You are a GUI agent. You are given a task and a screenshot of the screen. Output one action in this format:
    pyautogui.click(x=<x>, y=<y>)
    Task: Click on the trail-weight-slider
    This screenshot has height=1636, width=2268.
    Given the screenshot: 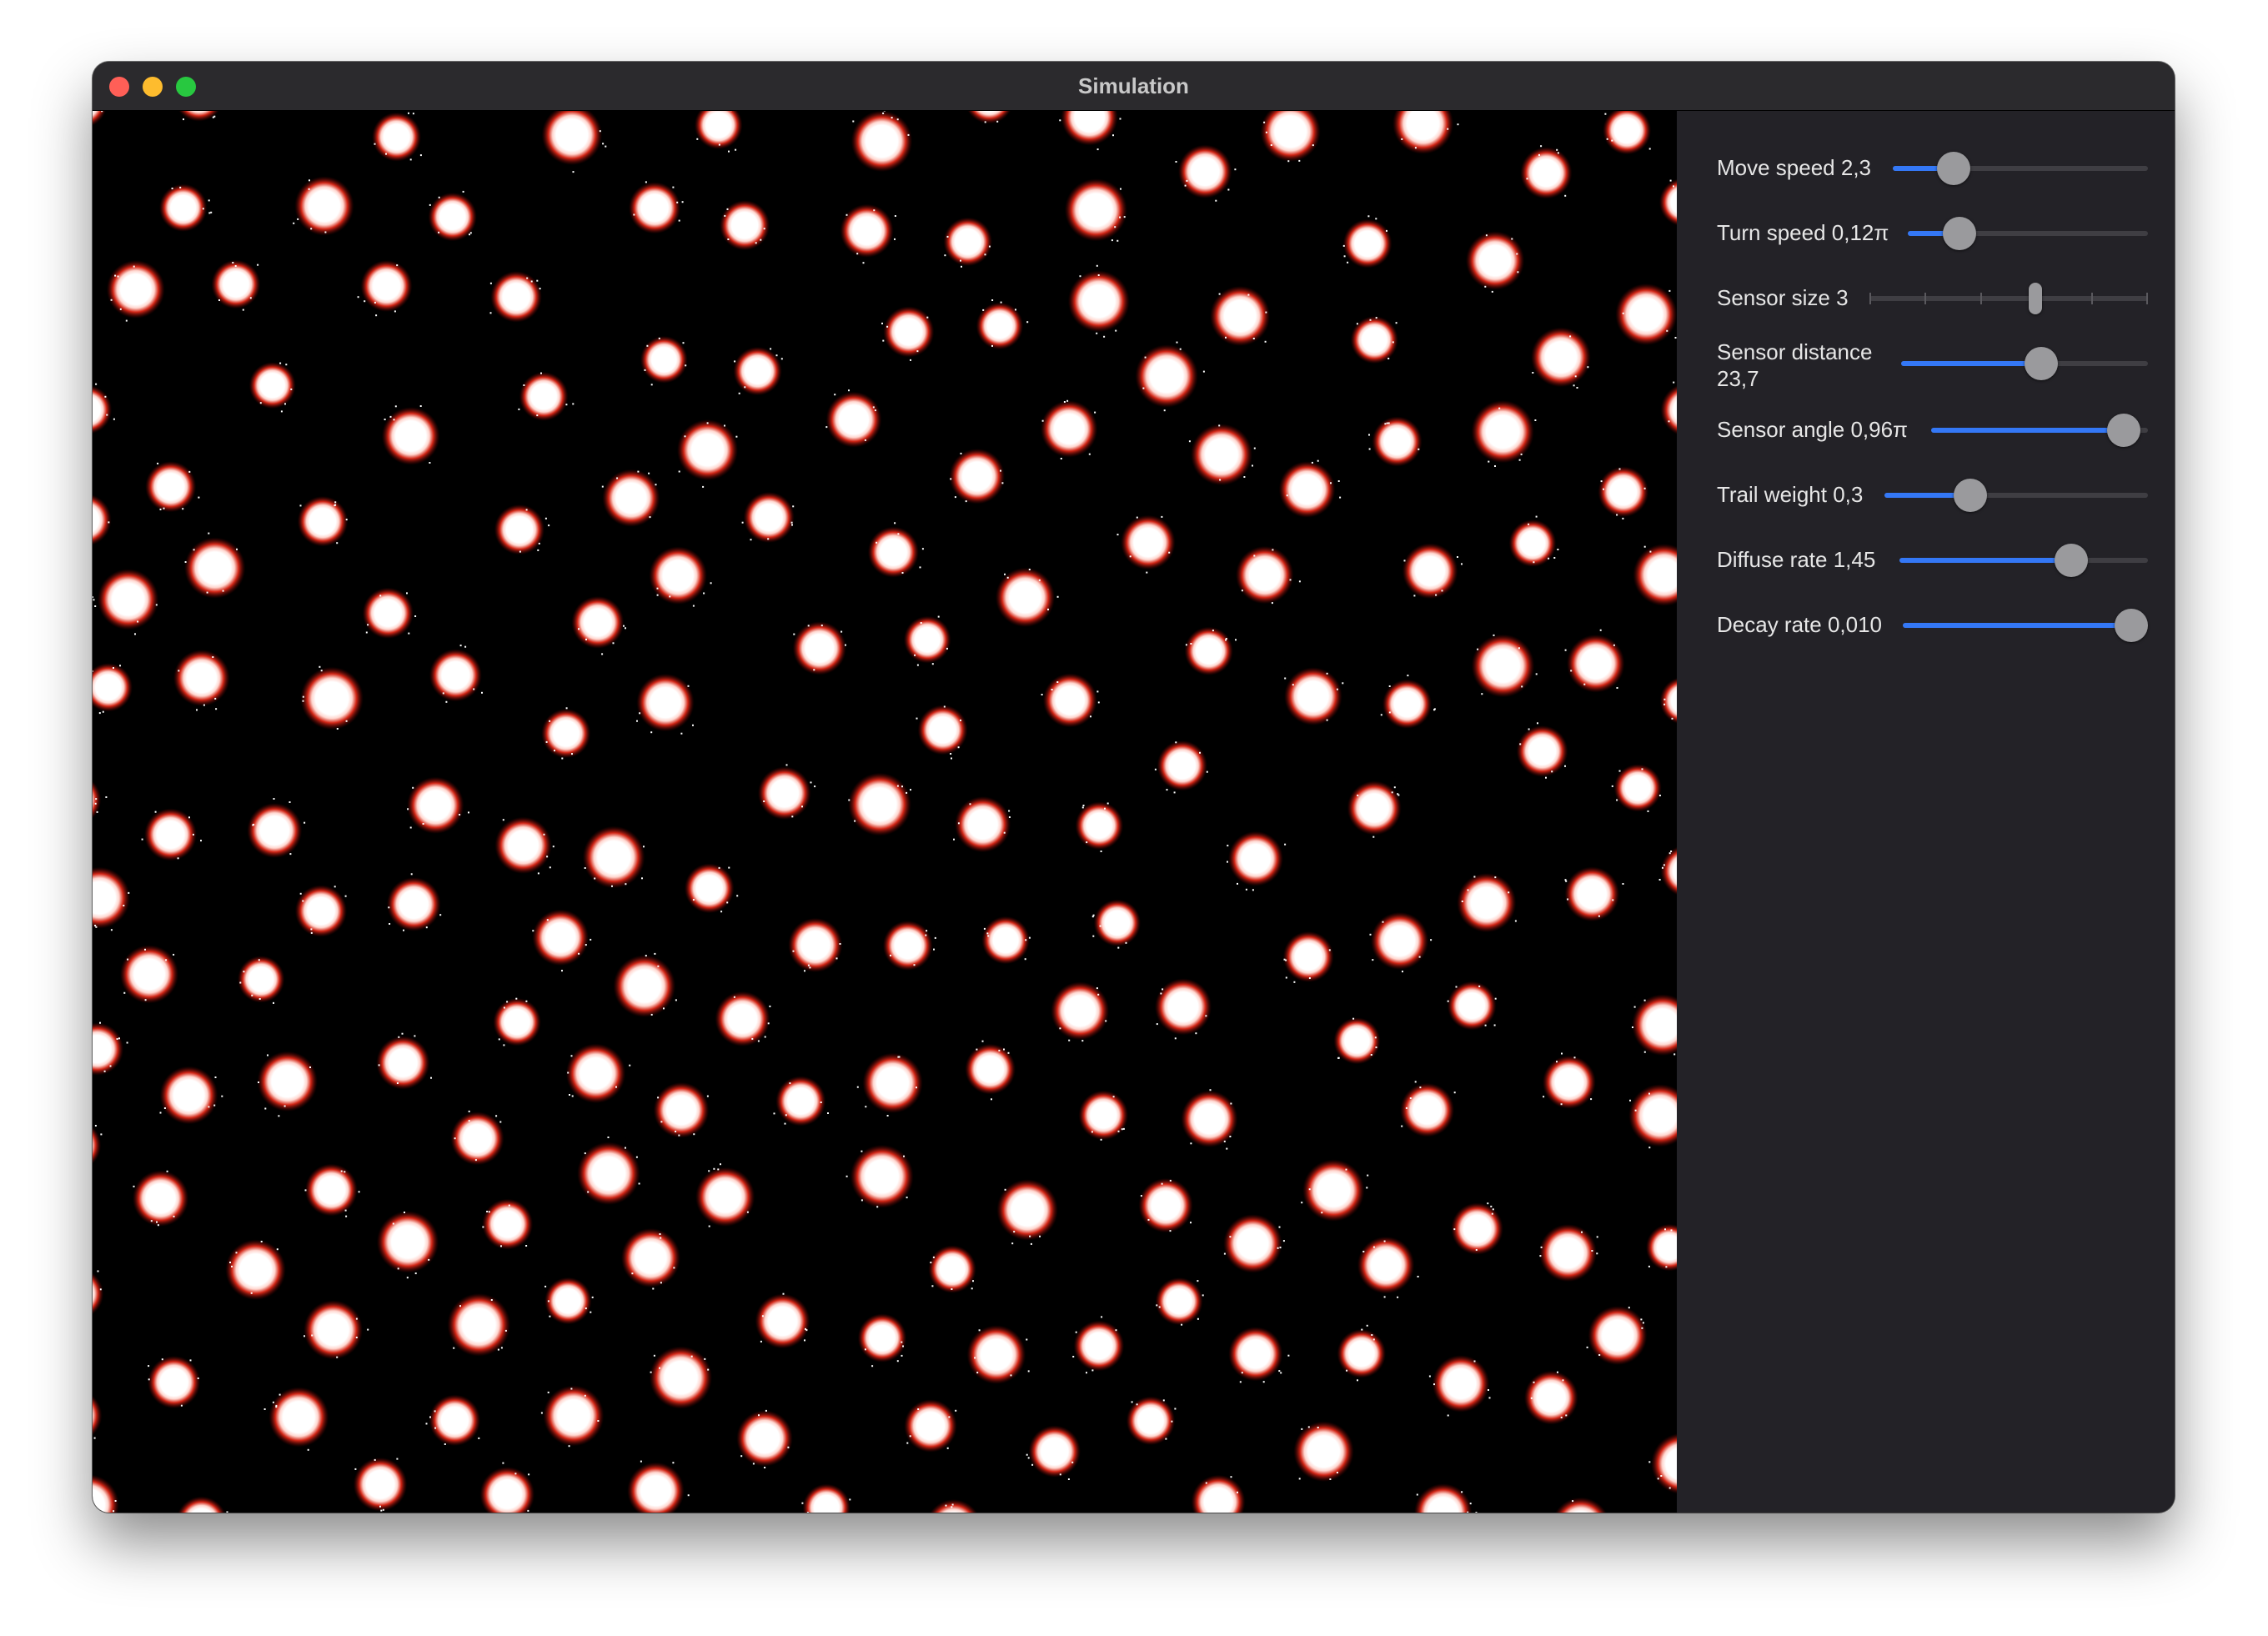 What is the action you would take?
    pyautogui.click(x=2016, y=494)
    